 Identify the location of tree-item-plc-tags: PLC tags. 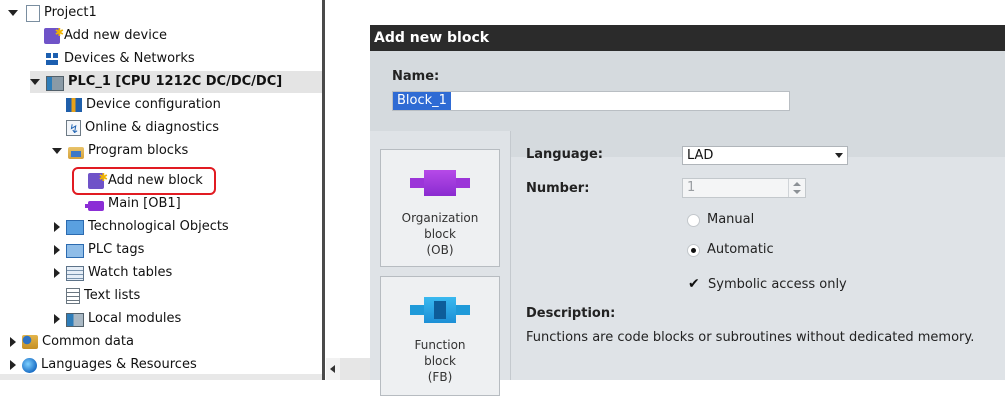
(98, 250).